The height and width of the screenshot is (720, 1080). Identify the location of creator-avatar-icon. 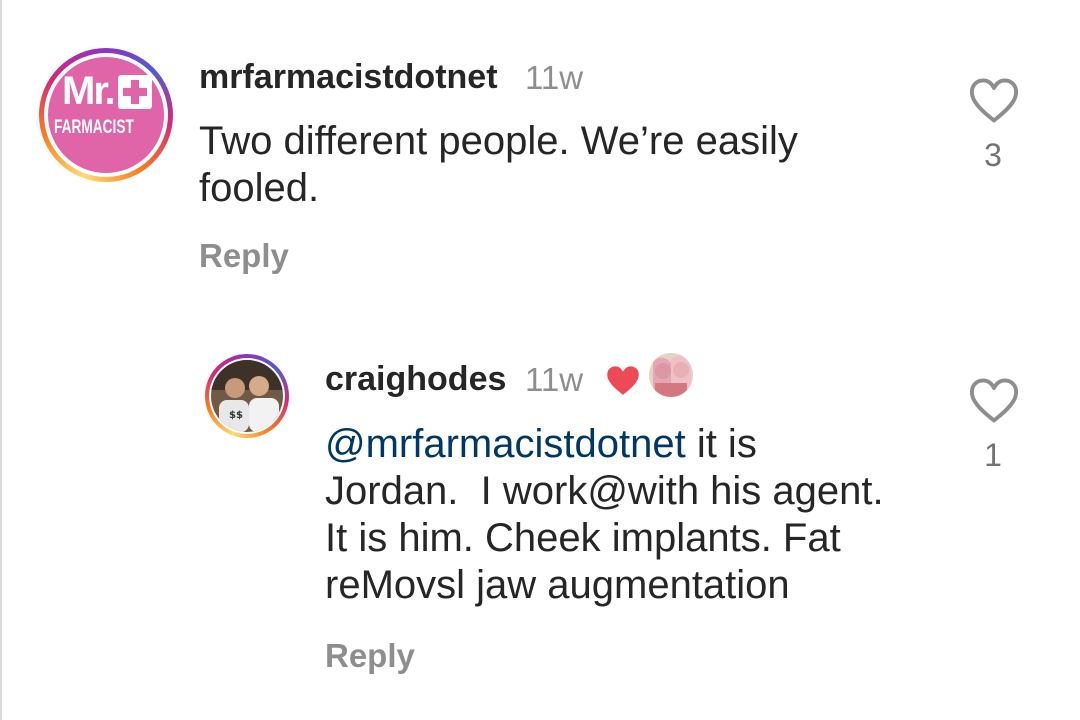
(671, 375).